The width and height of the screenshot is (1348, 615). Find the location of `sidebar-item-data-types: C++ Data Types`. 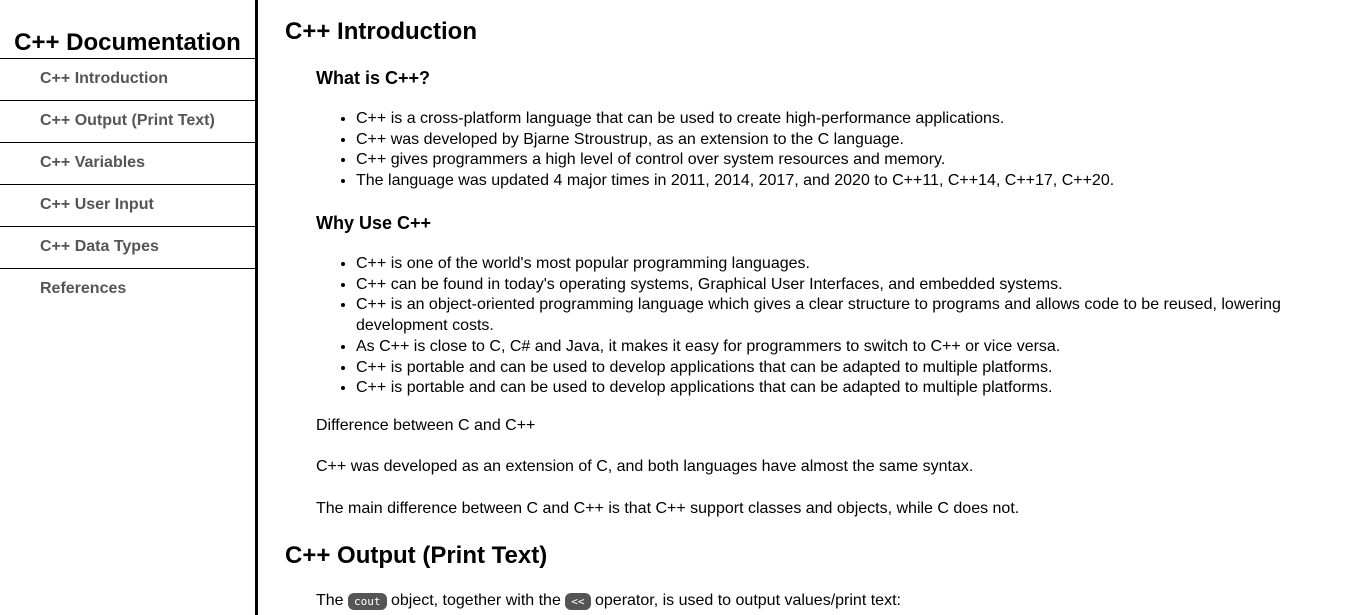

sidebar-item-data-types: C++ Data Types is located at coordinates (127, 247).